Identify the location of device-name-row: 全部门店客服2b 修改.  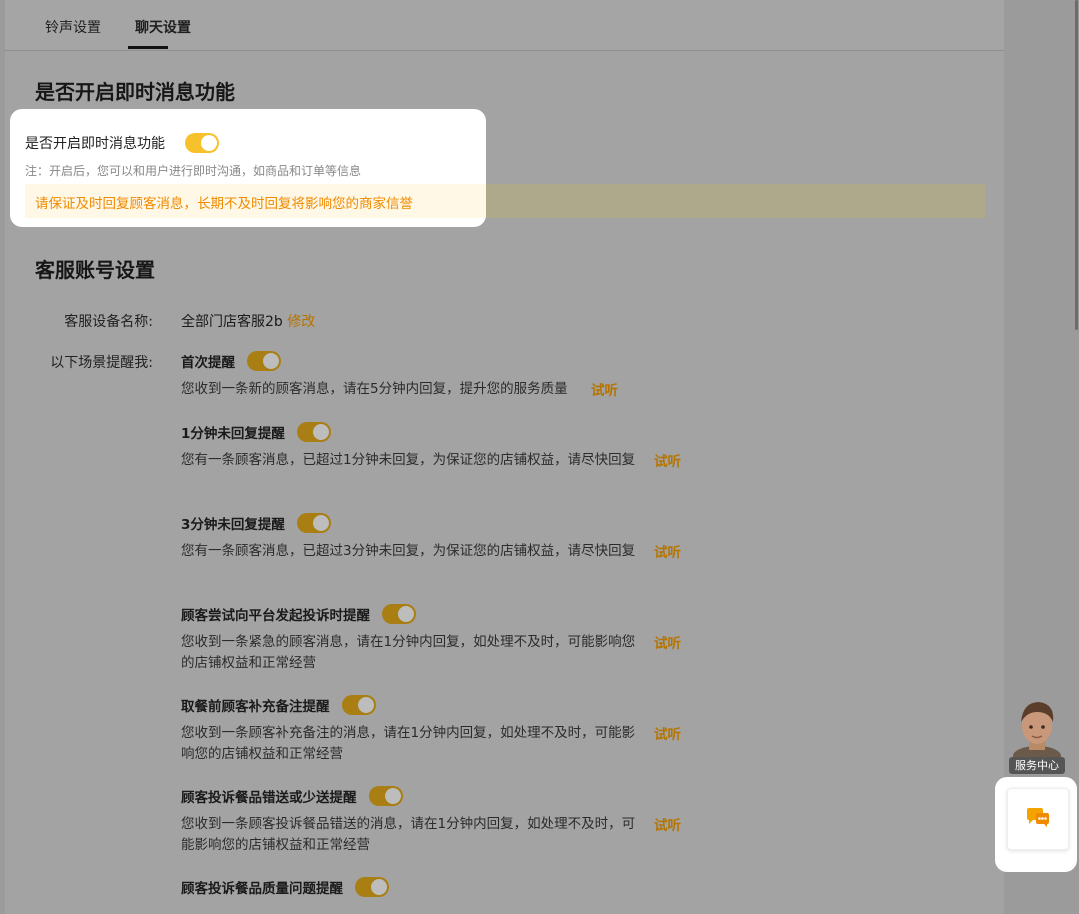
(248, 321).